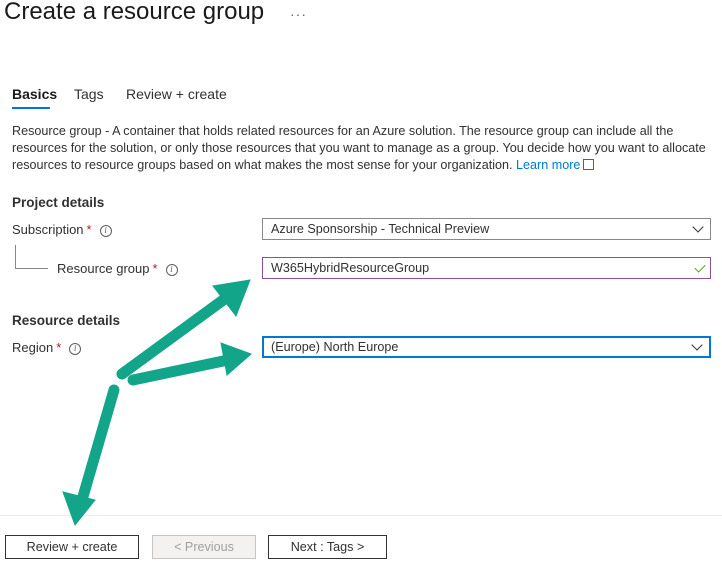  I want to click on region-dropdown: (Europe) North Europe, so click(486, 347).